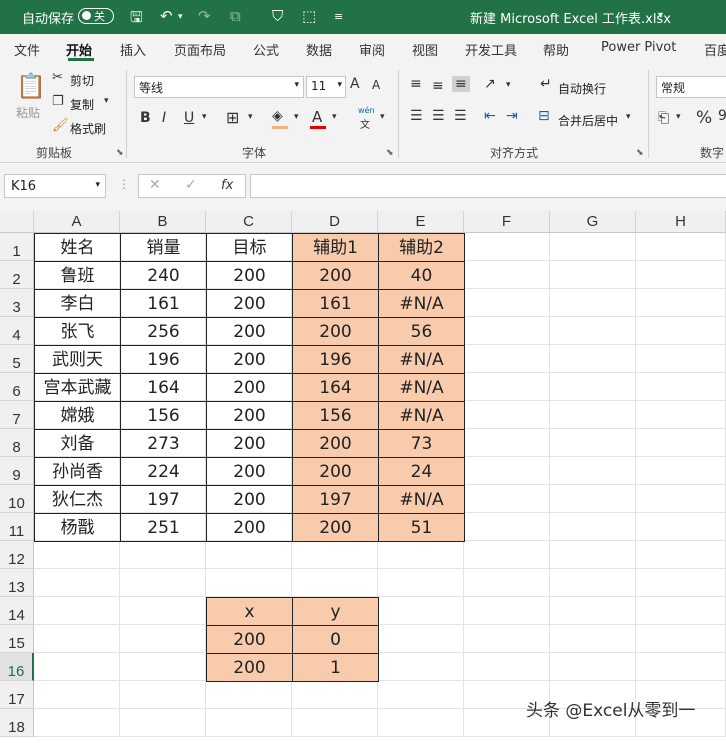 This screenshot has height=747, width=726. What do you see at coordinates (204, 117) in the screenshot?
I see `underline-dropdown-icon: ▾` at bounding box center [204, 117].